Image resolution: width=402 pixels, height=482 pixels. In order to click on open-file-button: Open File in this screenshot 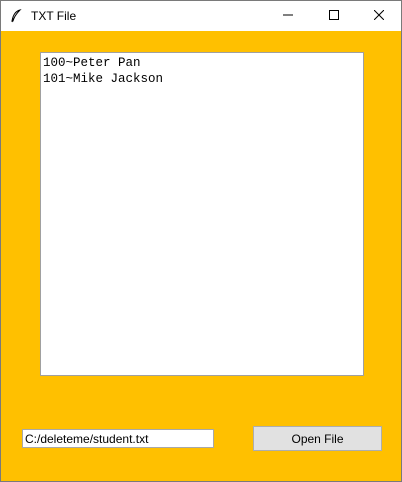, I will do `click(317, 438)`.